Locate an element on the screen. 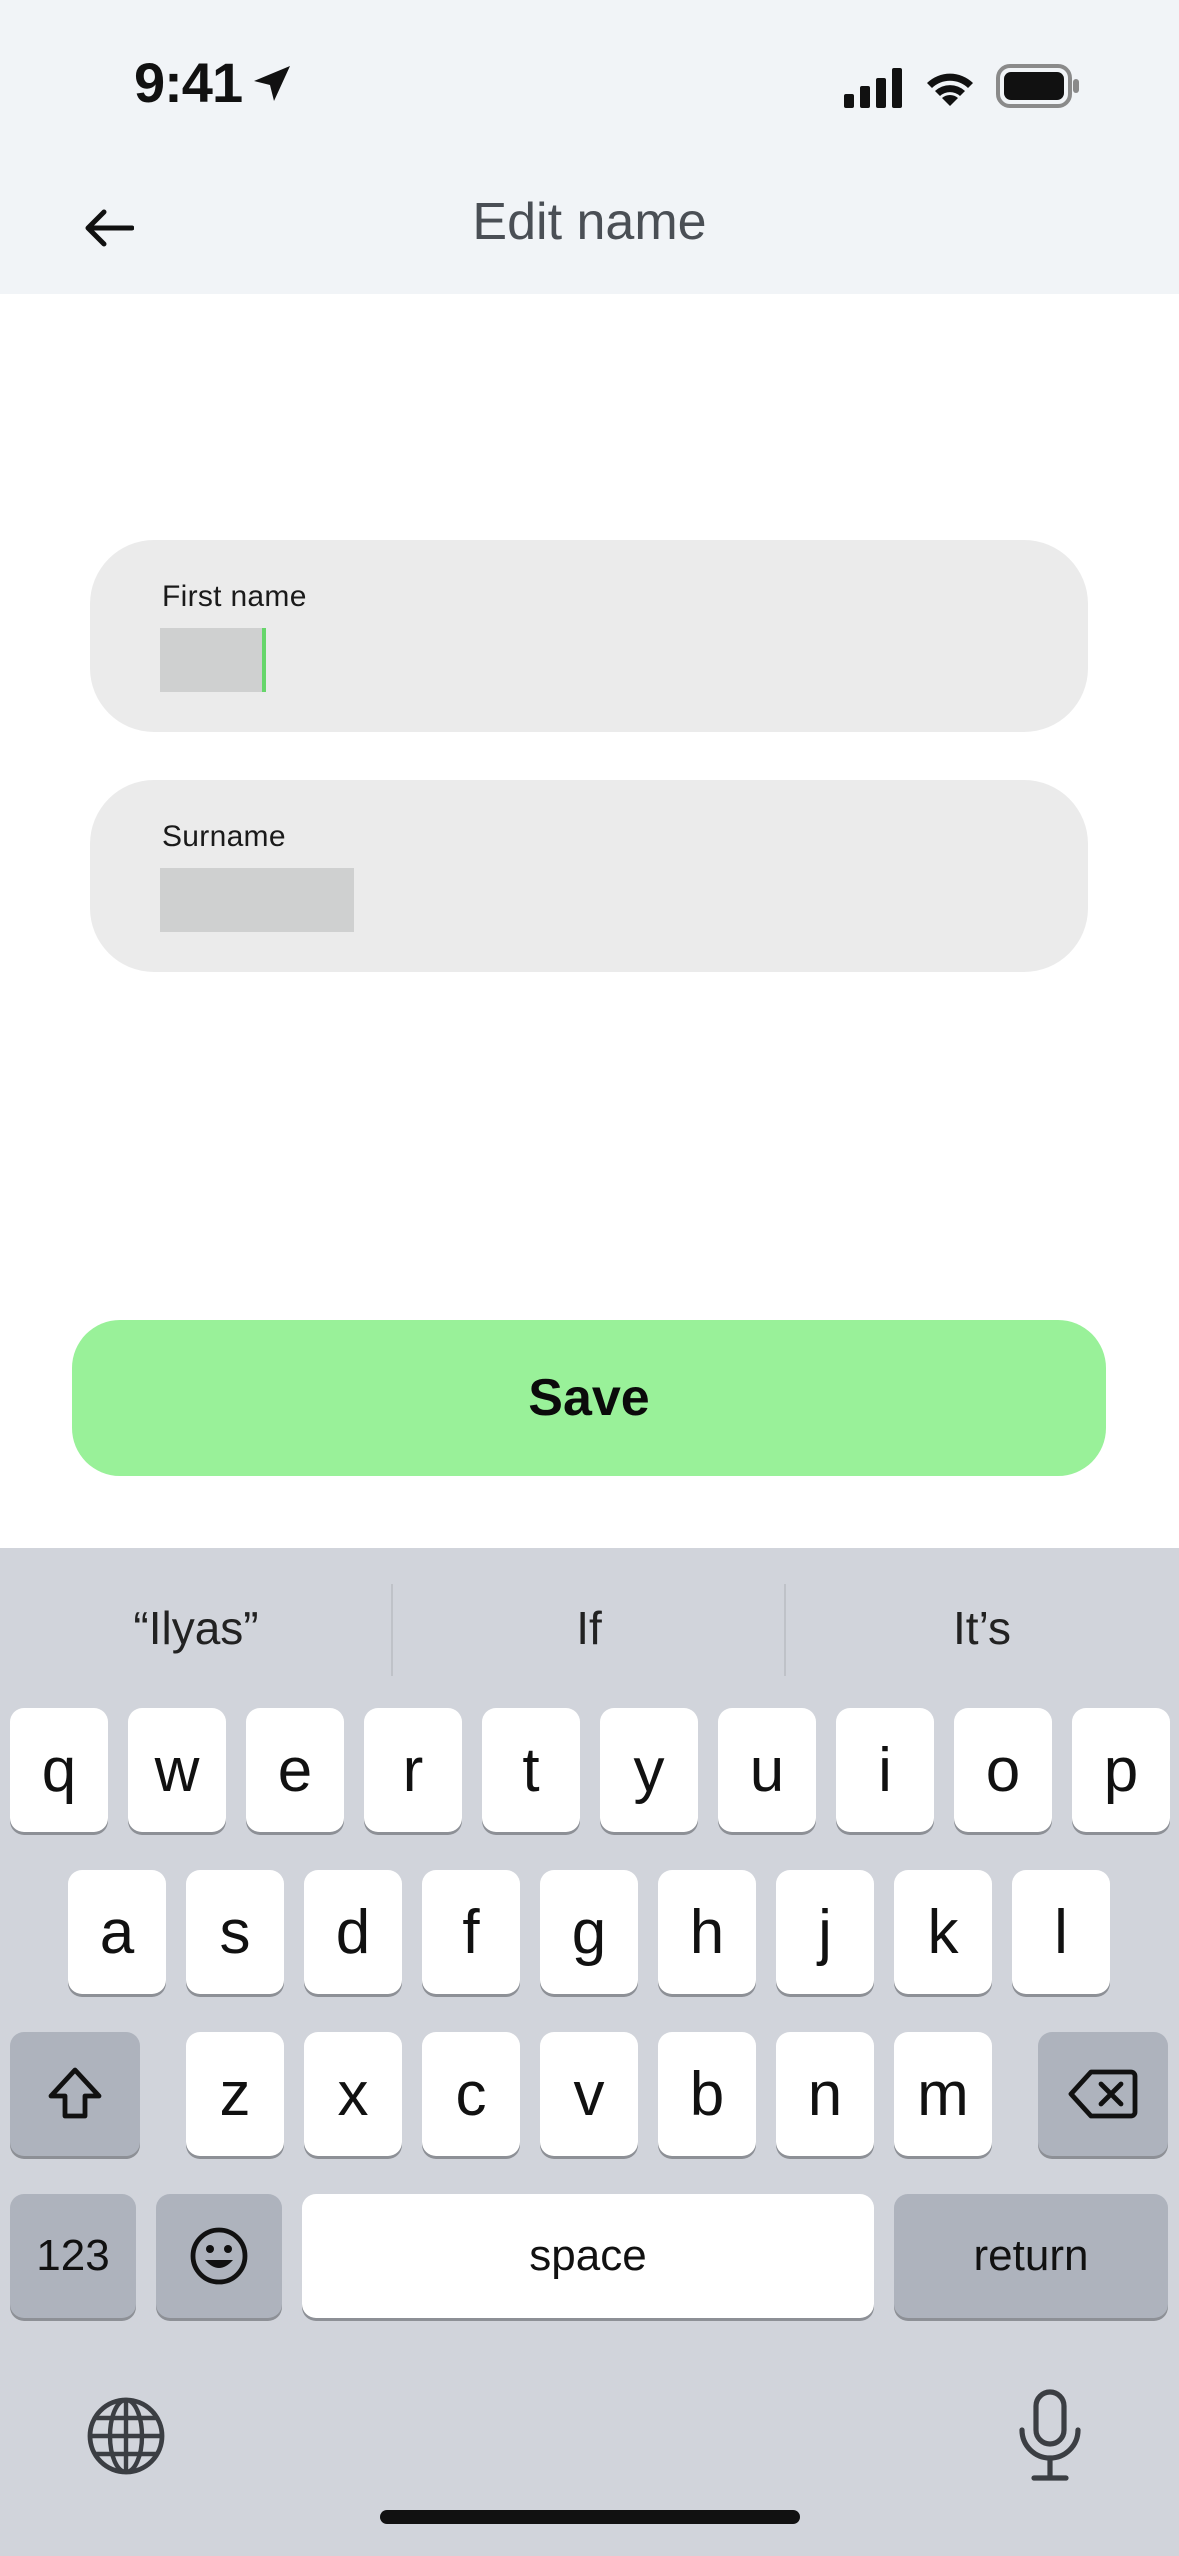  text-caret is located at coordinates (264, 660).